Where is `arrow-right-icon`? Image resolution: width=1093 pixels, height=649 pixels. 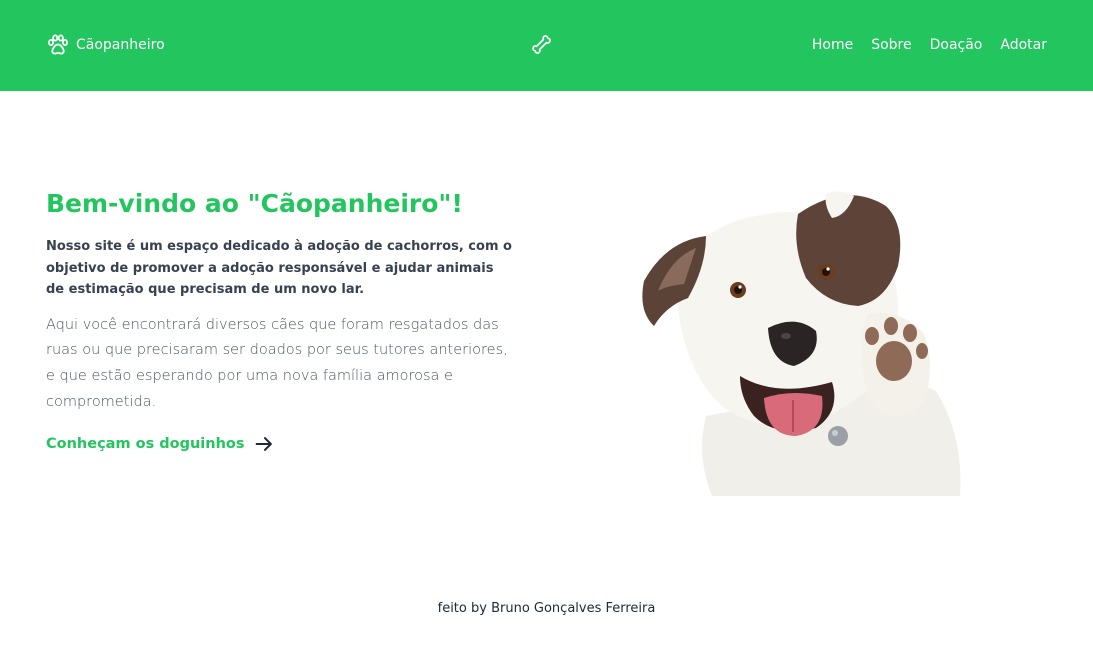
arrow-right-icon is located at coordinates (263, 444).